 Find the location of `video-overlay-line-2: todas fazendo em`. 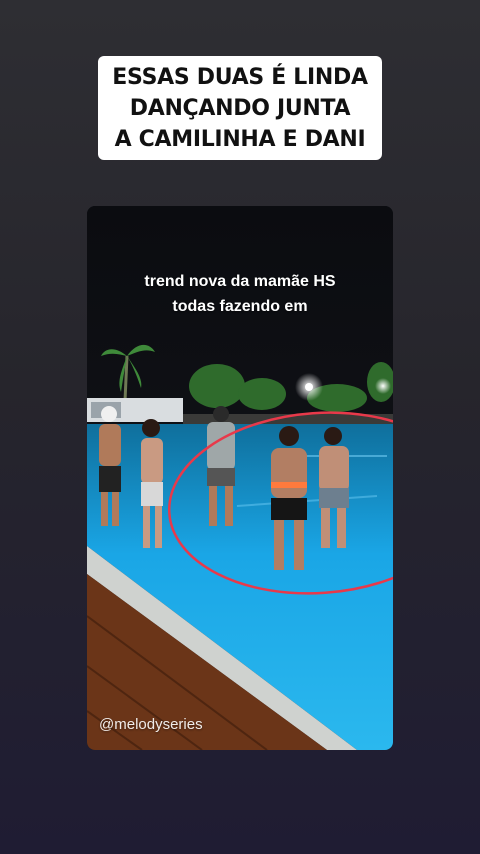

video-overlay-line-2: todas fazendo em is located at coordinates (240, 306).